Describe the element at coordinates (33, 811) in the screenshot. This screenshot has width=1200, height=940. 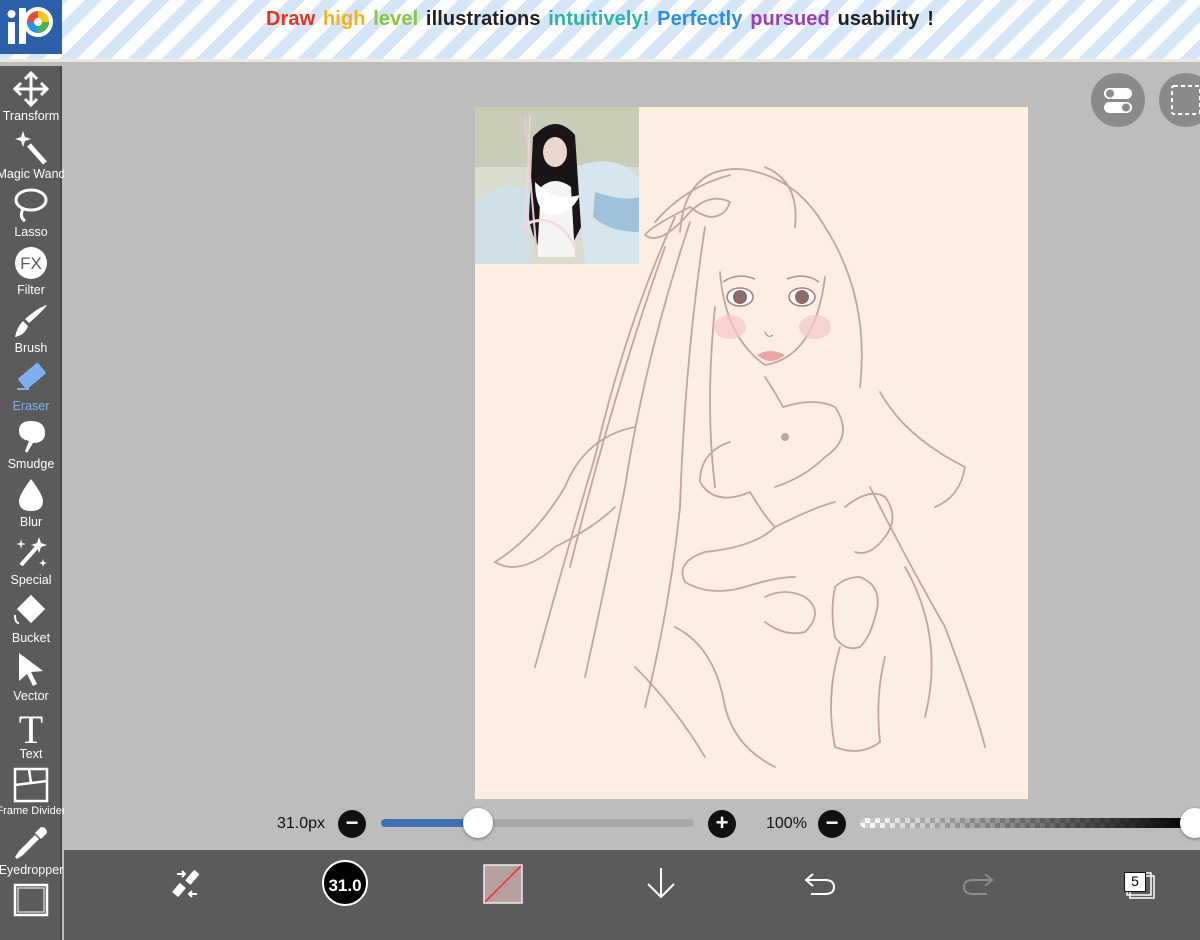
I see `tool-label: Frame Divider` at that location.